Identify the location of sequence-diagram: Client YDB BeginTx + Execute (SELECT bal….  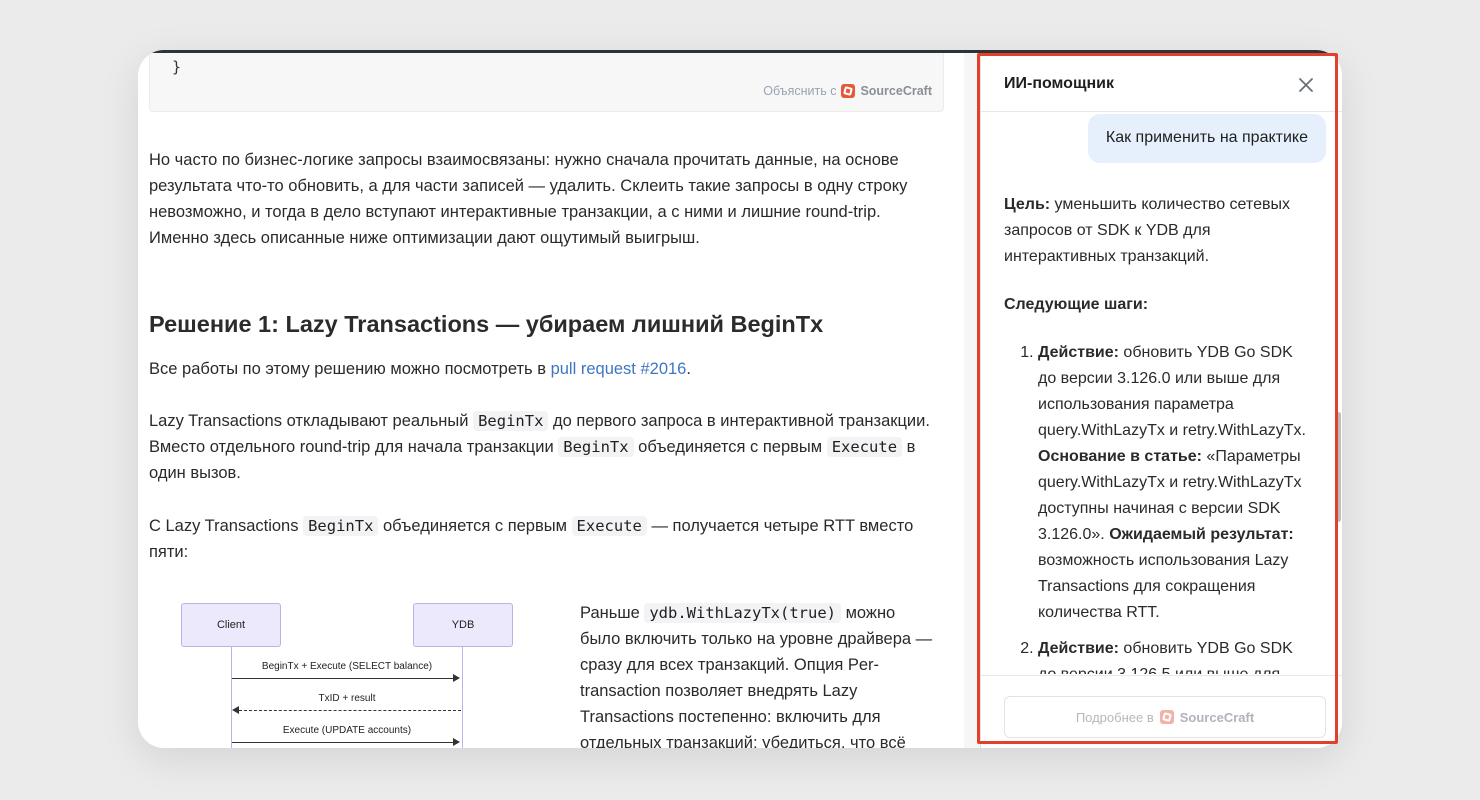
(344, 675).